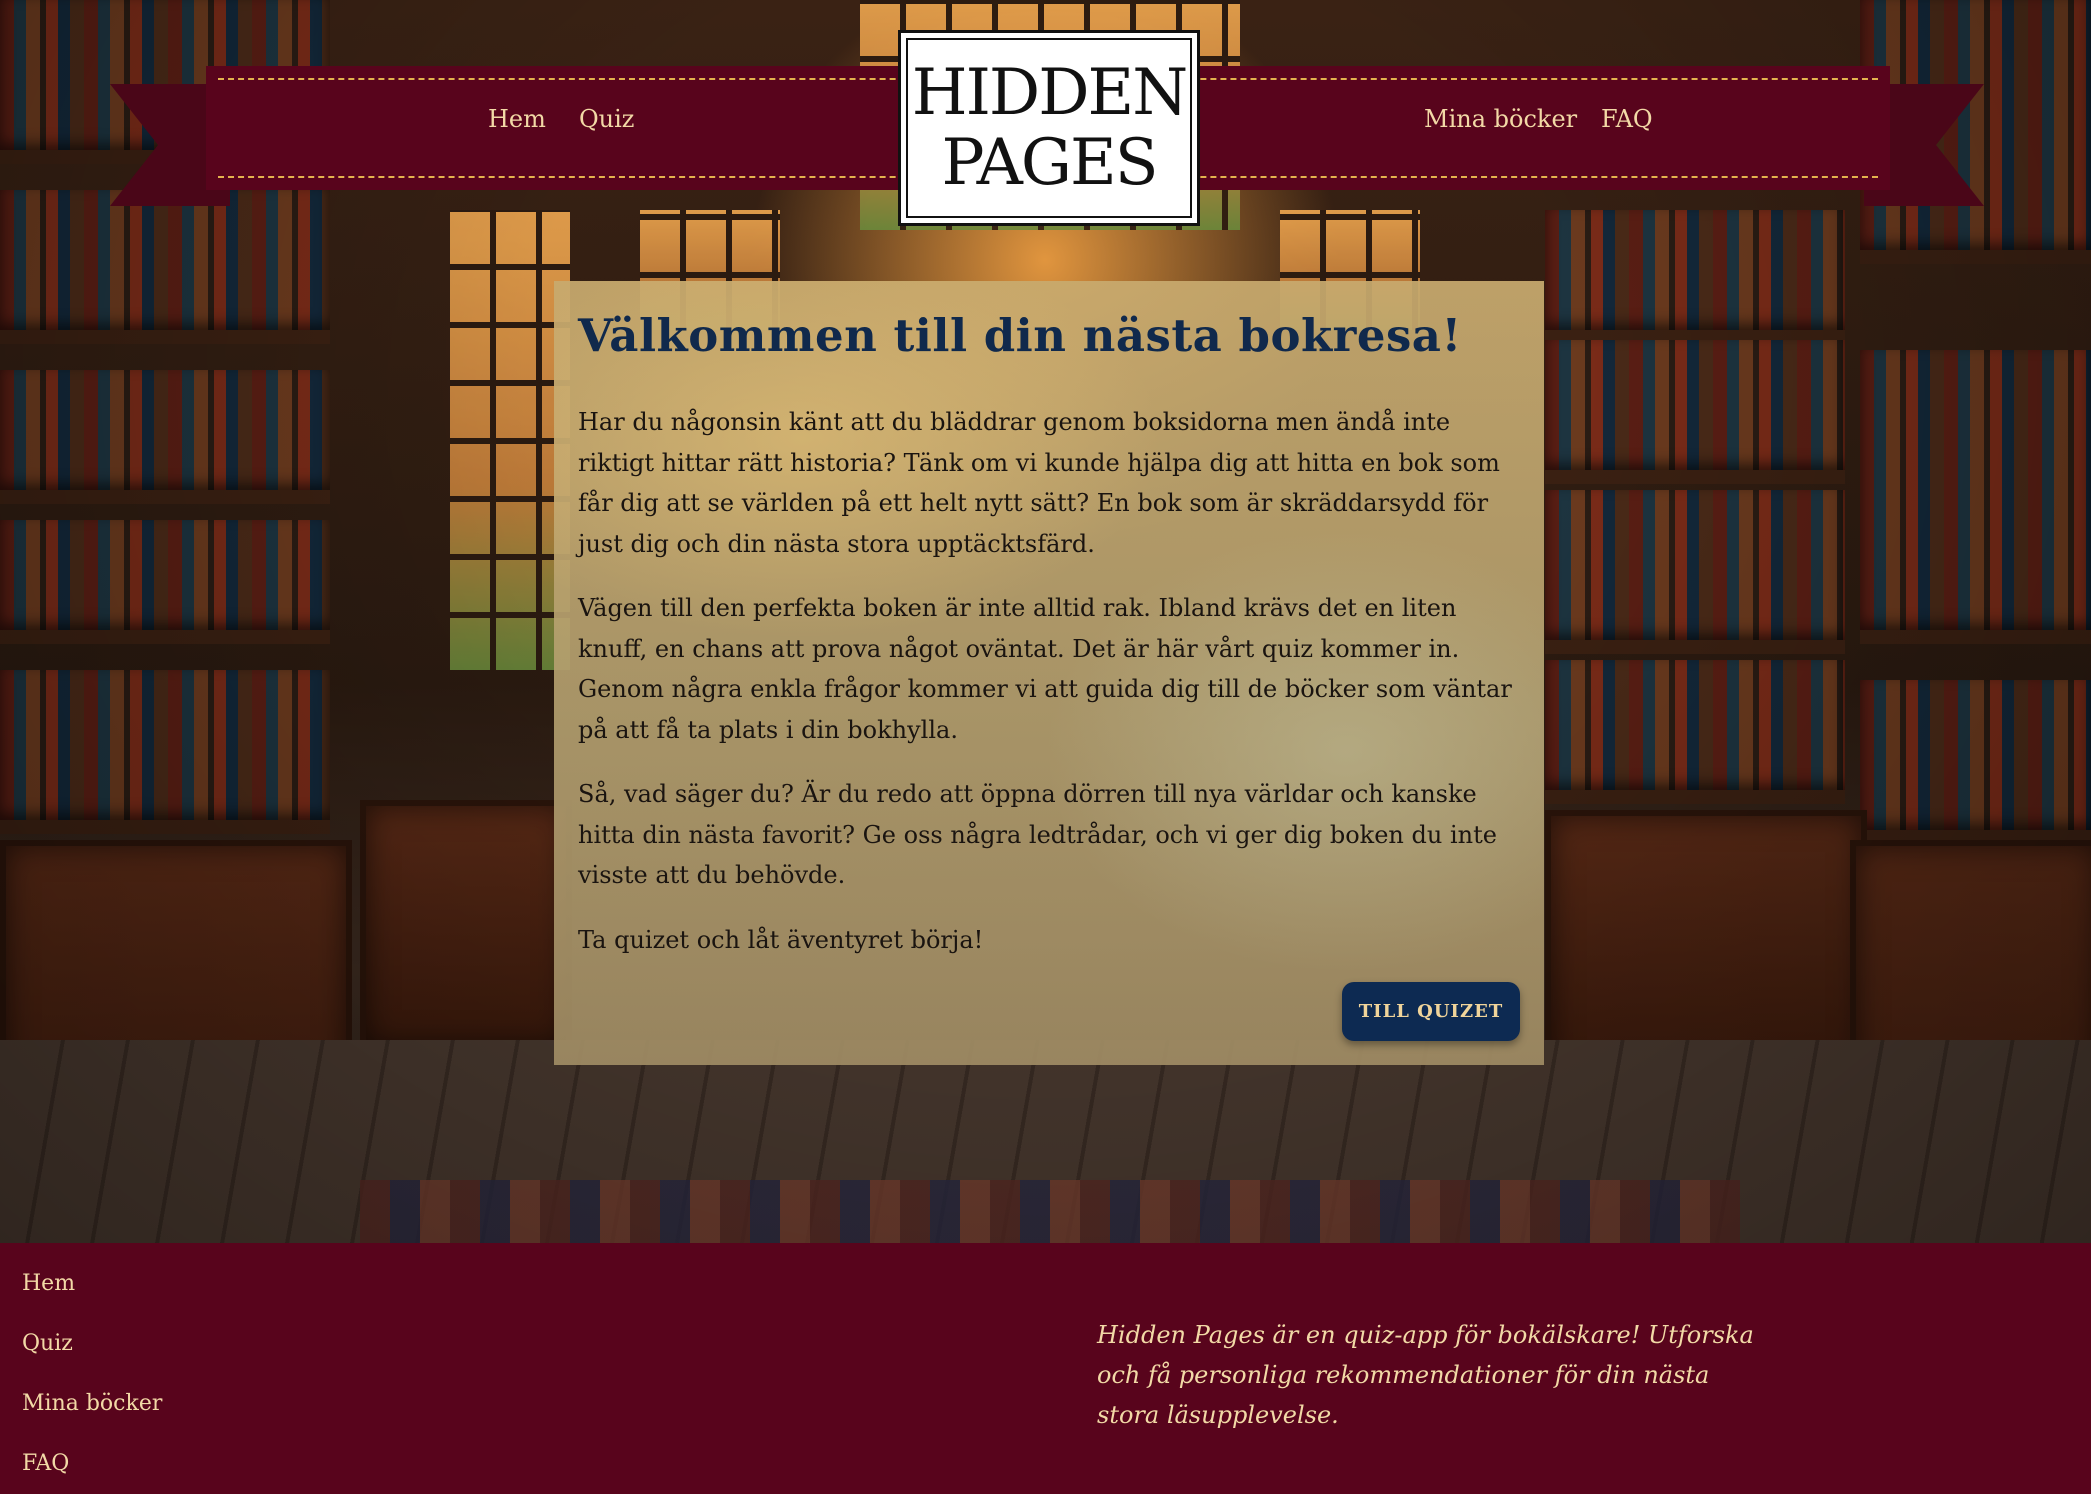 This screenshot has height=1494, width=2091. Describe the element at coordinates (1627, 119) in the screenshot. I see `nav-link-faq: FAQ` at that location.